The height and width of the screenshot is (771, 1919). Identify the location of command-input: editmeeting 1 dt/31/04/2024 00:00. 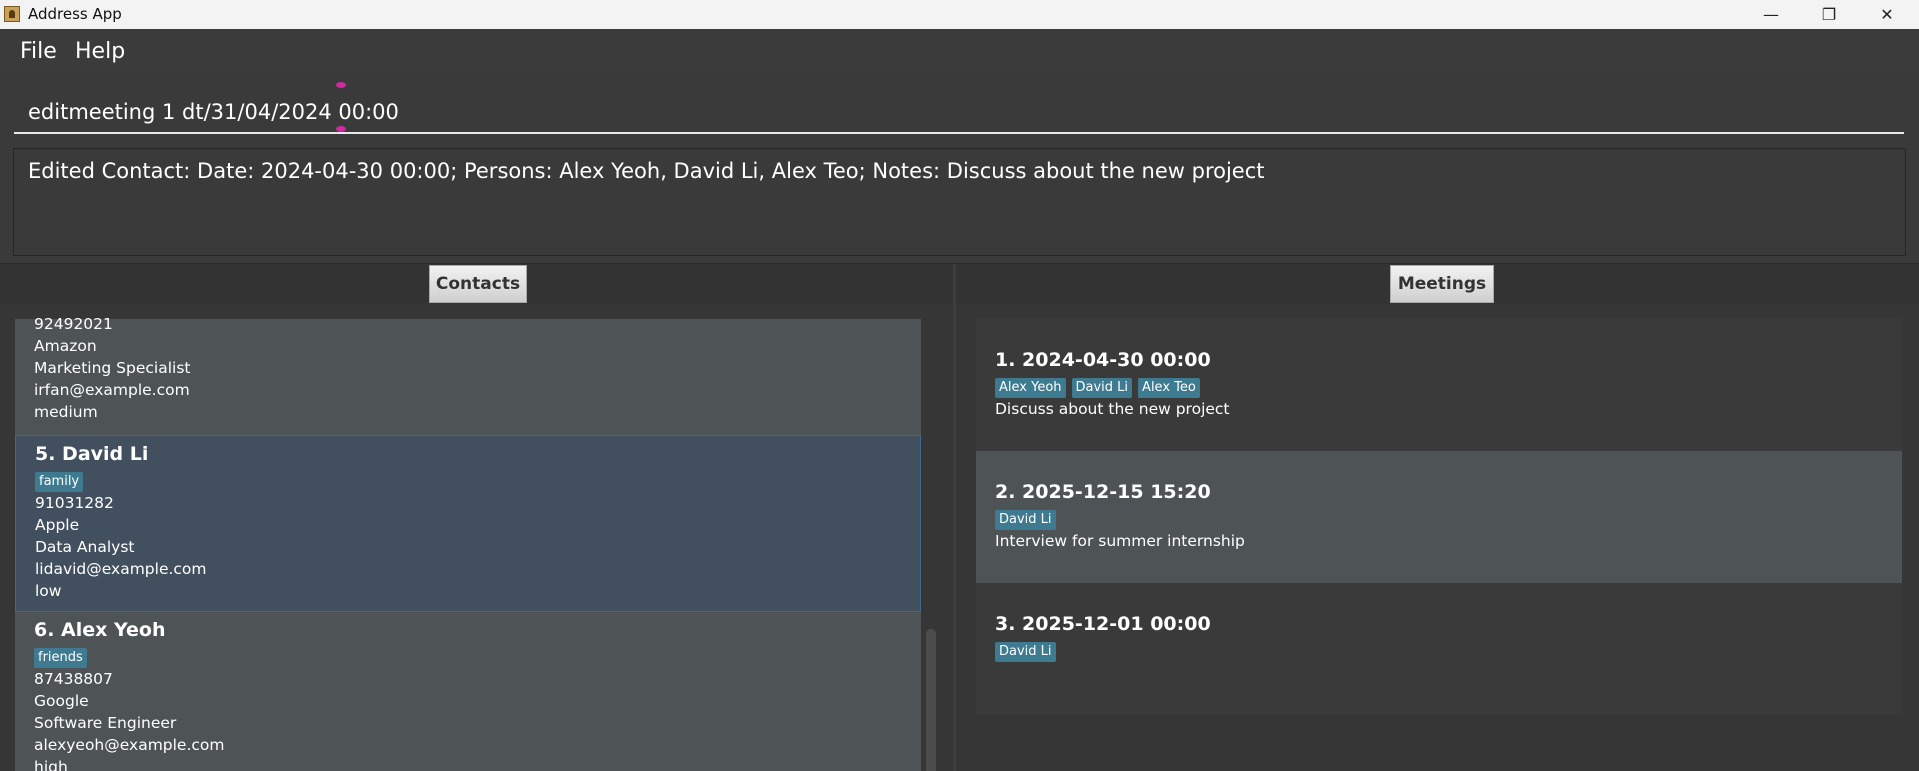
(959, 112).